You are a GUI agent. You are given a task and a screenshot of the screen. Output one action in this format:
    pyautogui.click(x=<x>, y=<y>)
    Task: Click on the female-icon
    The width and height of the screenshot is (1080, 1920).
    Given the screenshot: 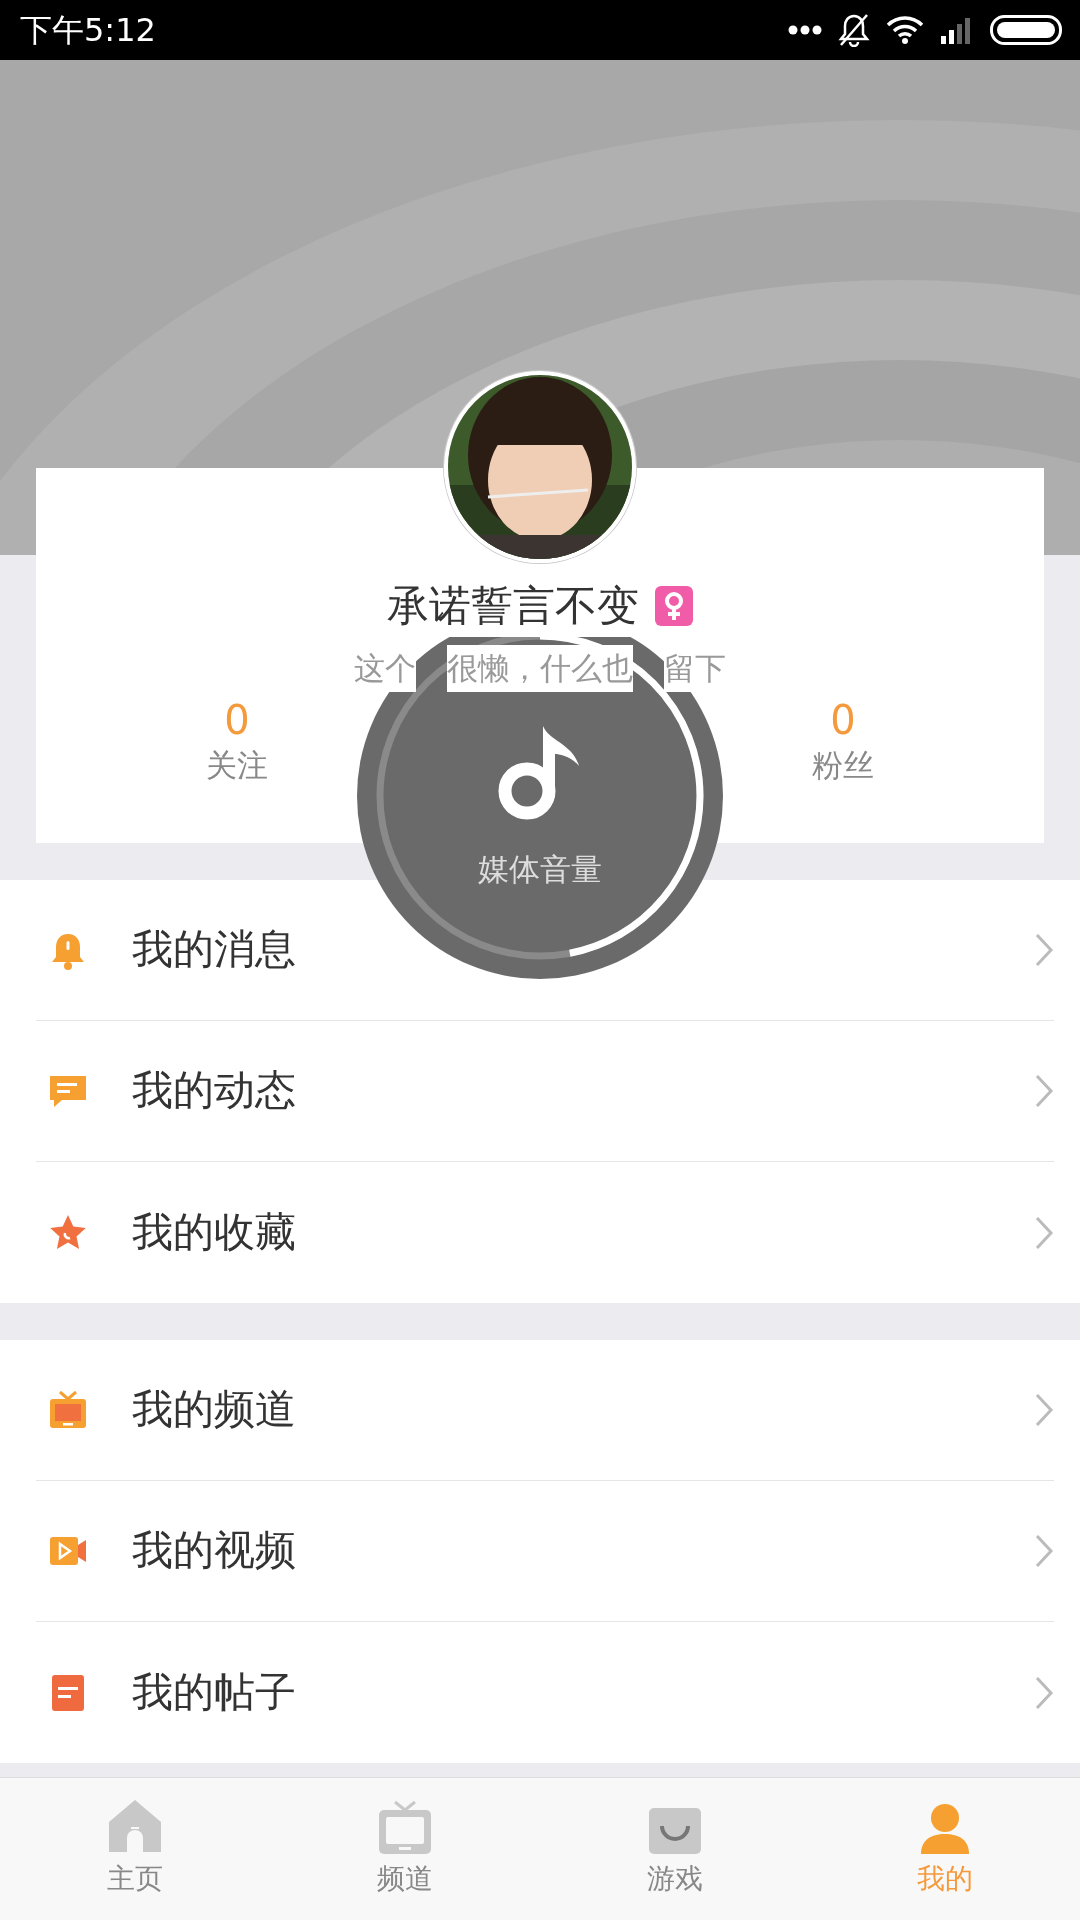 What is the action you would take?
    pyautogui.click(x=674, y=605)
    